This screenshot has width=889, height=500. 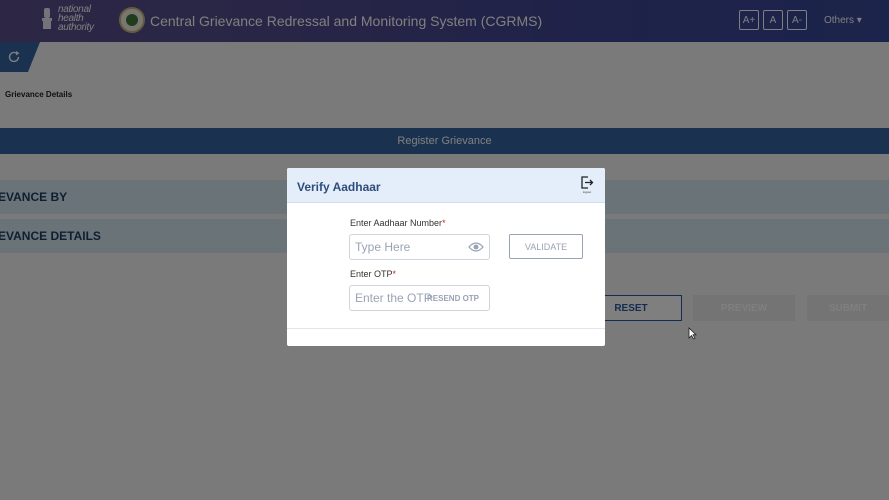 I want to click on otp-input: Enter the OTP RESEND OTP, so click(x=419, y=298).